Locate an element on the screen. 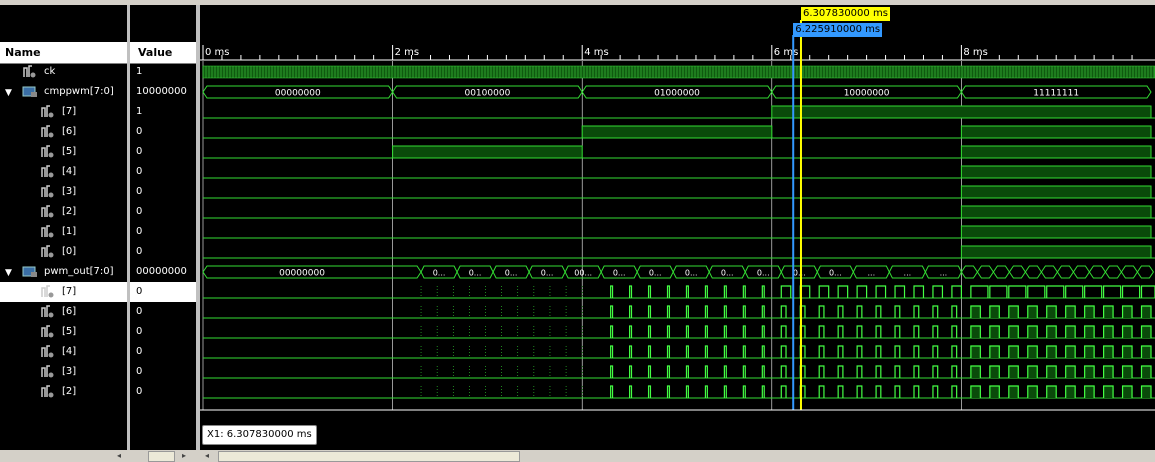 This screenshot has height=462, width=1155. wave-scroll-thumb is located at coordinates (369, 456).